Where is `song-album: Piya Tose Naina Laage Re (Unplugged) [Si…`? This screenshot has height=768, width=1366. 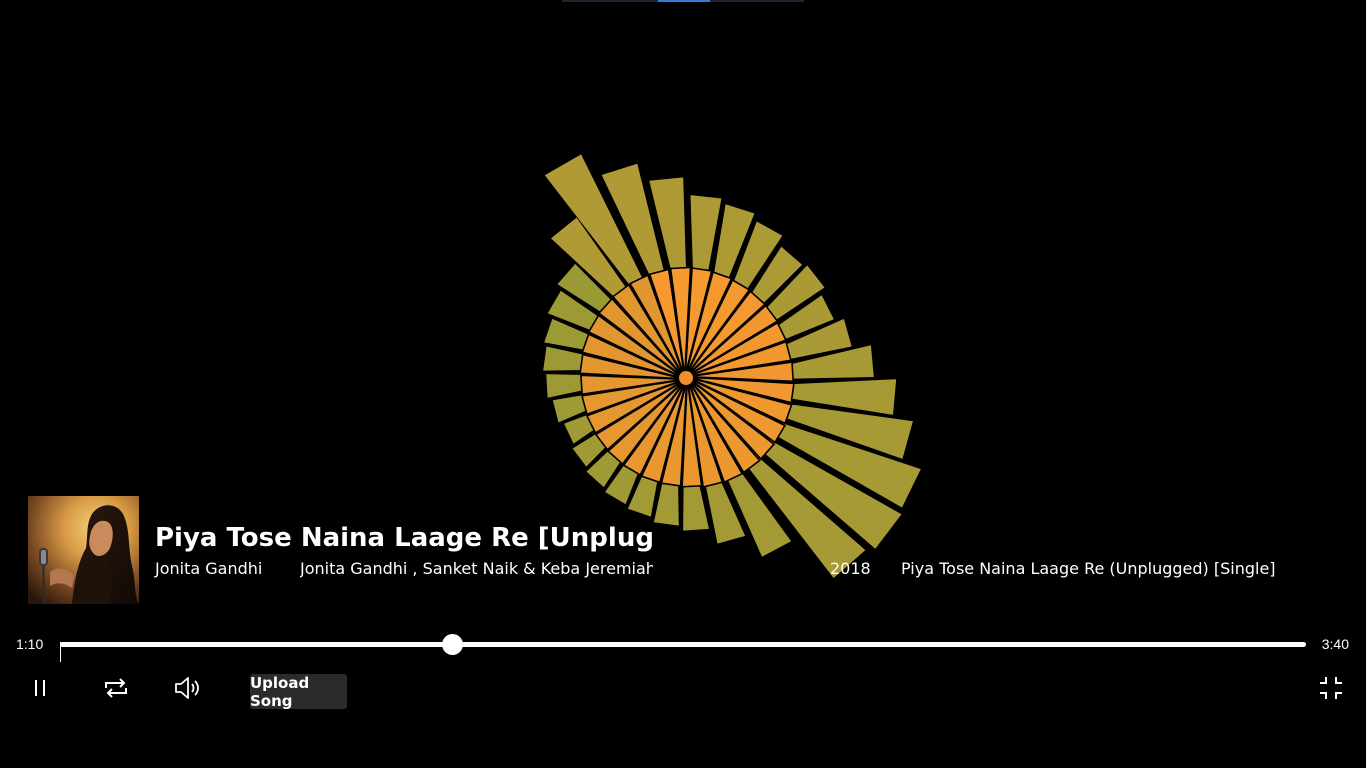
song-album: Piya Tose Naina Laage Re (Unplugged) [Si… is located at coordinates (1088, 568).